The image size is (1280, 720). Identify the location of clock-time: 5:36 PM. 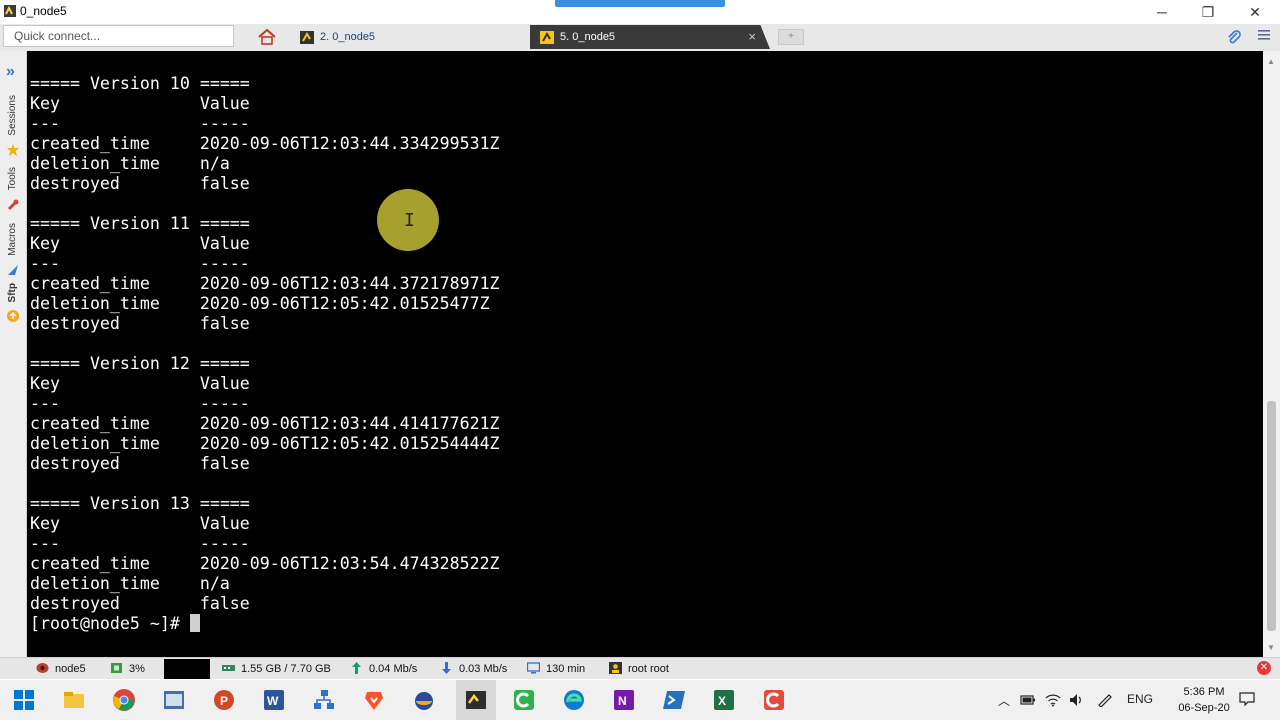
(1204, 692).